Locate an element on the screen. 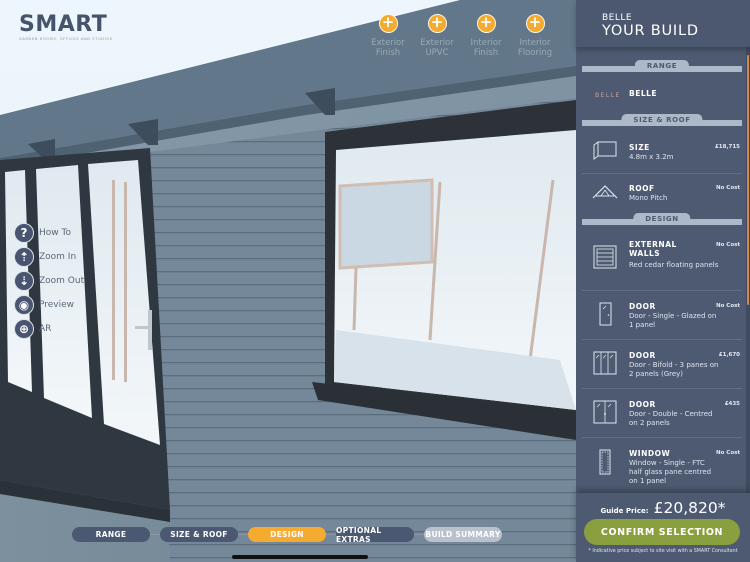  single-door-icon is located at coordinates (605, 314).